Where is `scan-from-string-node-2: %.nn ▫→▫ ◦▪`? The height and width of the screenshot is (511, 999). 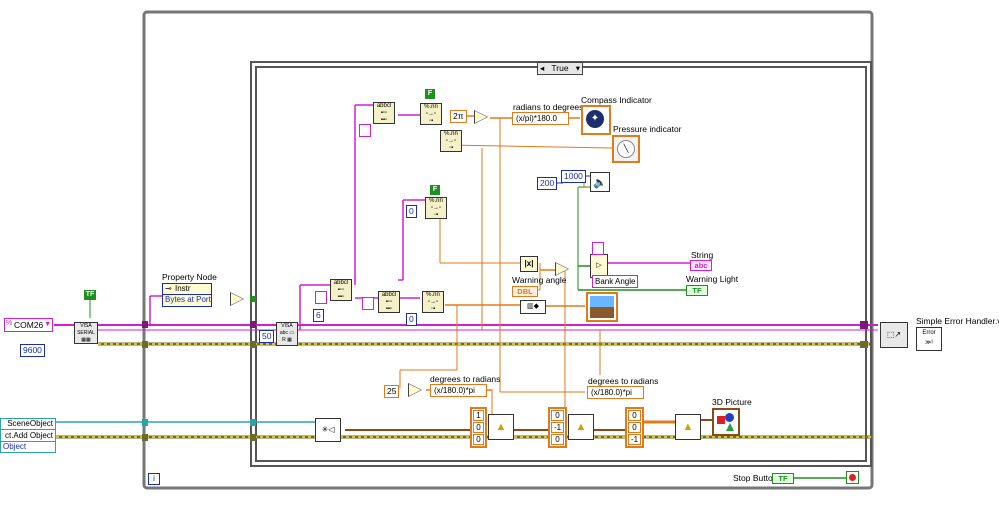
scan-from-string-node-2: %.nn ▫→▫ ◦▪ is located at coordinates (451, 141).